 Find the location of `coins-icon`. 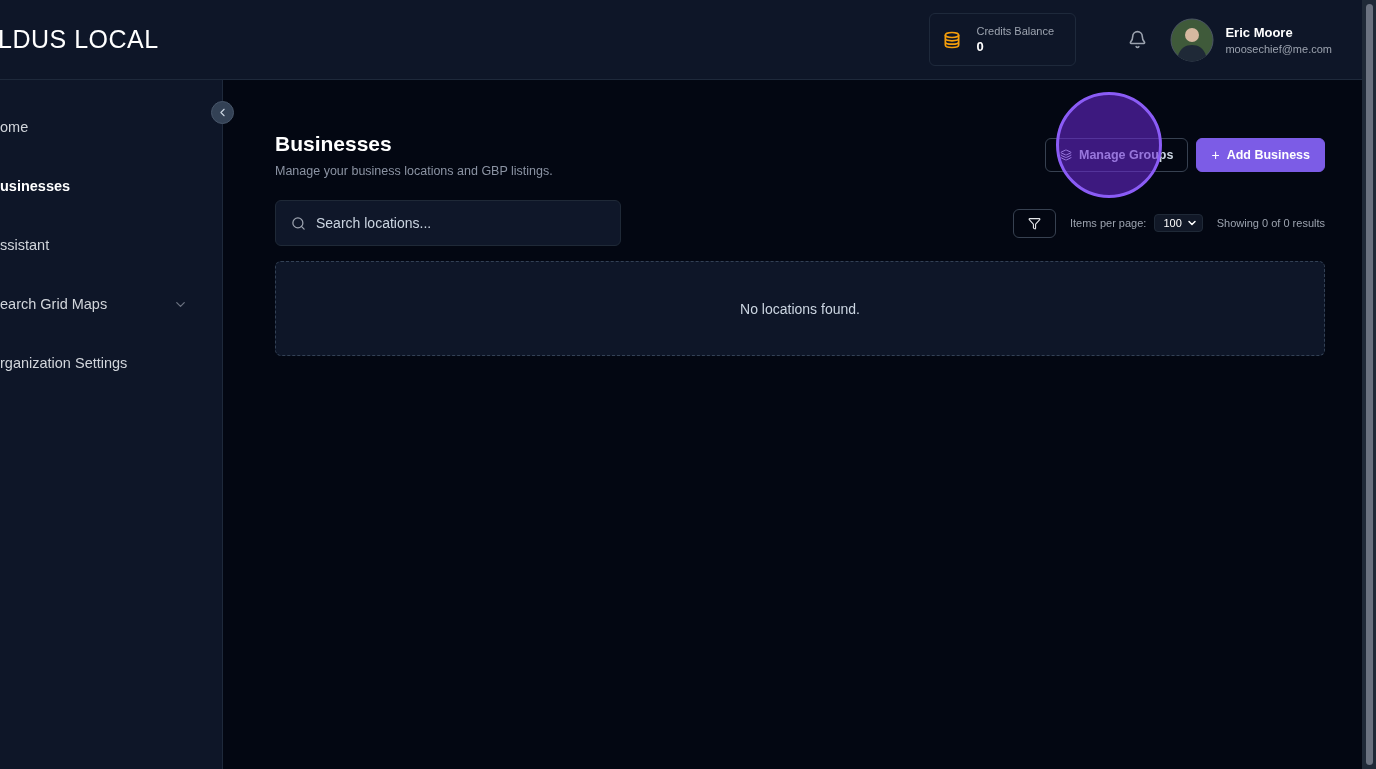

coins-icon is located at coordinates (952, 39).